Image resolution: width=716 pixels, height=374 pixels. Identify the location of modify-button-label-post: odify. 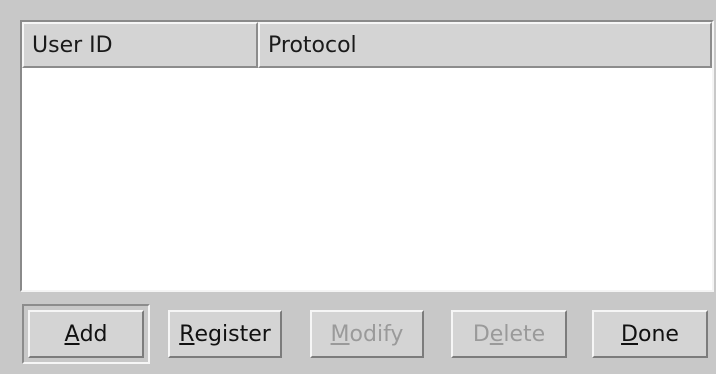
(376, 334).